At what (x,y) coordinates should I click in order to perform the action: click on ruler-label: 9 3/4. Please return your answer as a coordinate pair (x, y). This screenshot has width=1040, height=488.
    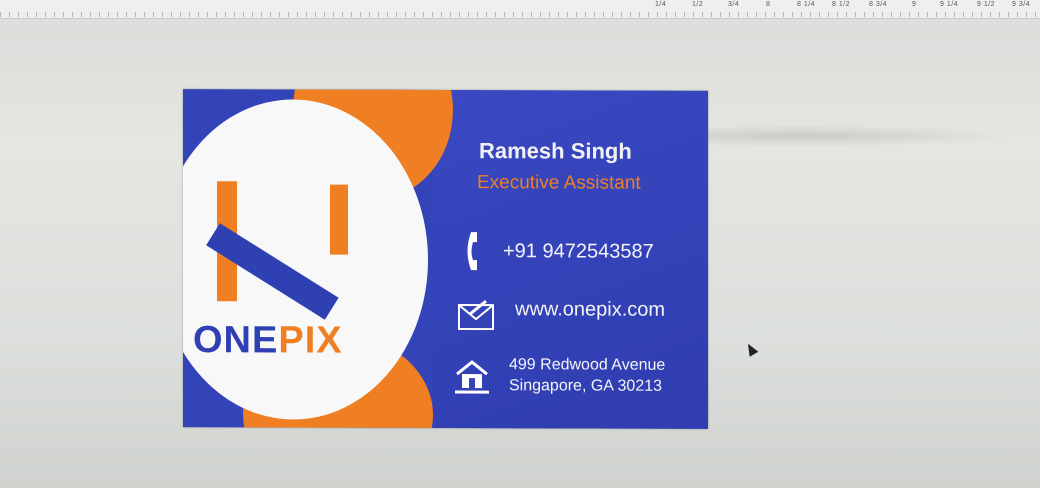
    Looking at the image, I should click on (1021, 4).